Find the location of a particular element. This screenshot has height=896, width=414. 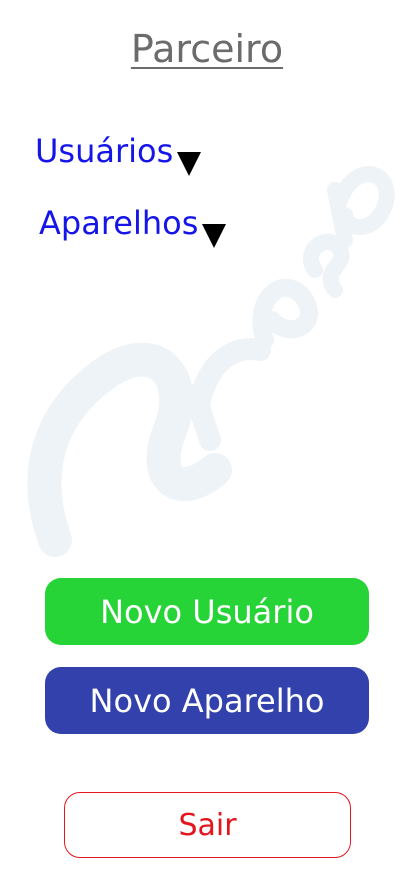

page-title: Parceiro is located at coordinates (207, 49).